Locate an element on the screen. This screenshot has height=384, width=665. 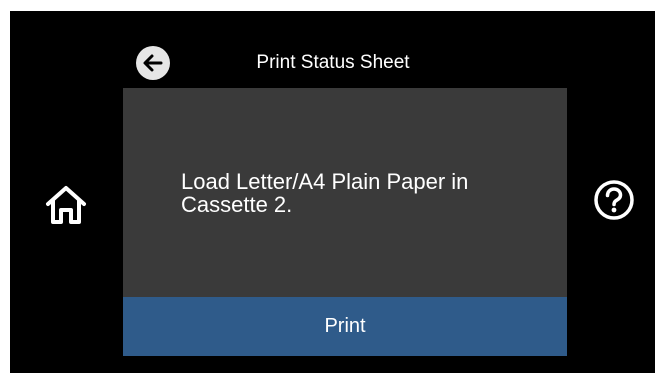
help-icon is located at coordinates (614, 200).